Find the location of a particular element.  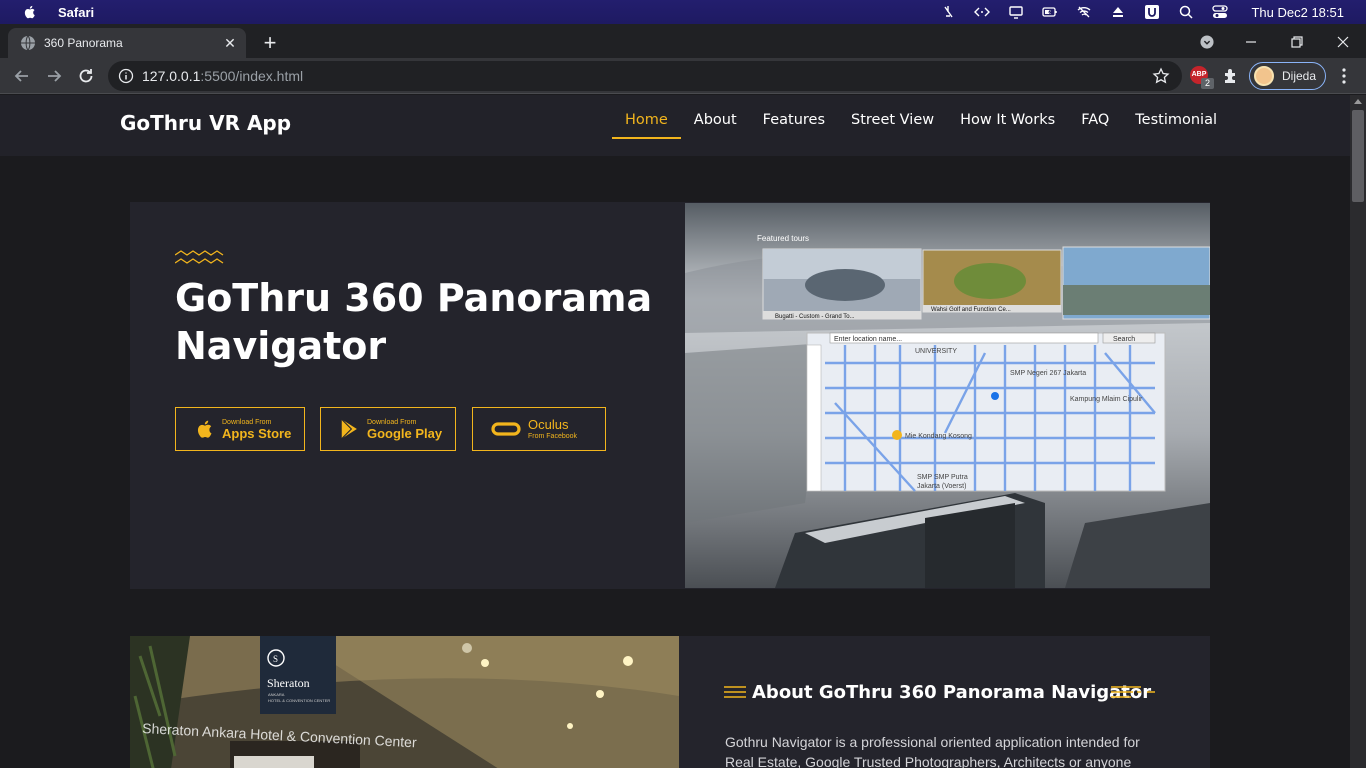

eject-icon is located at coordinates (1118, 12).